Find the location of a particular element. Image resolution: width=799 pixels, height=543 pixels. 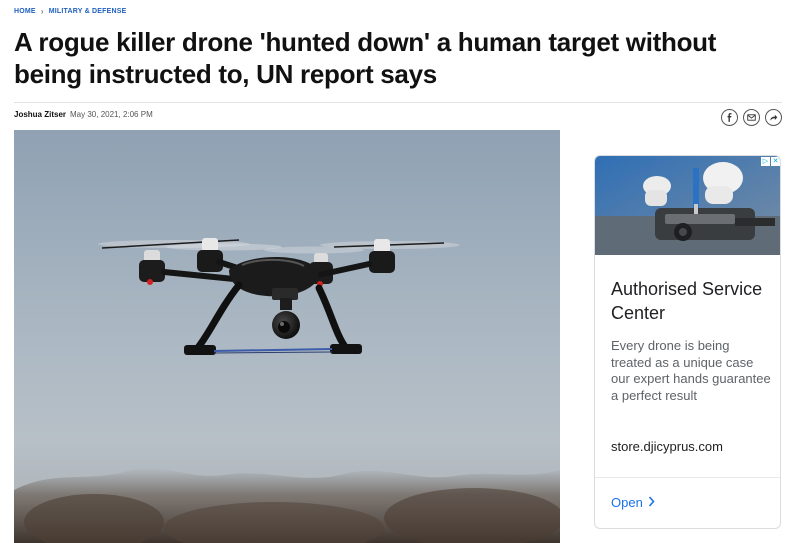

publish-date: May 30, 2021, 2:06 PM is located at coordinates (111, 114).